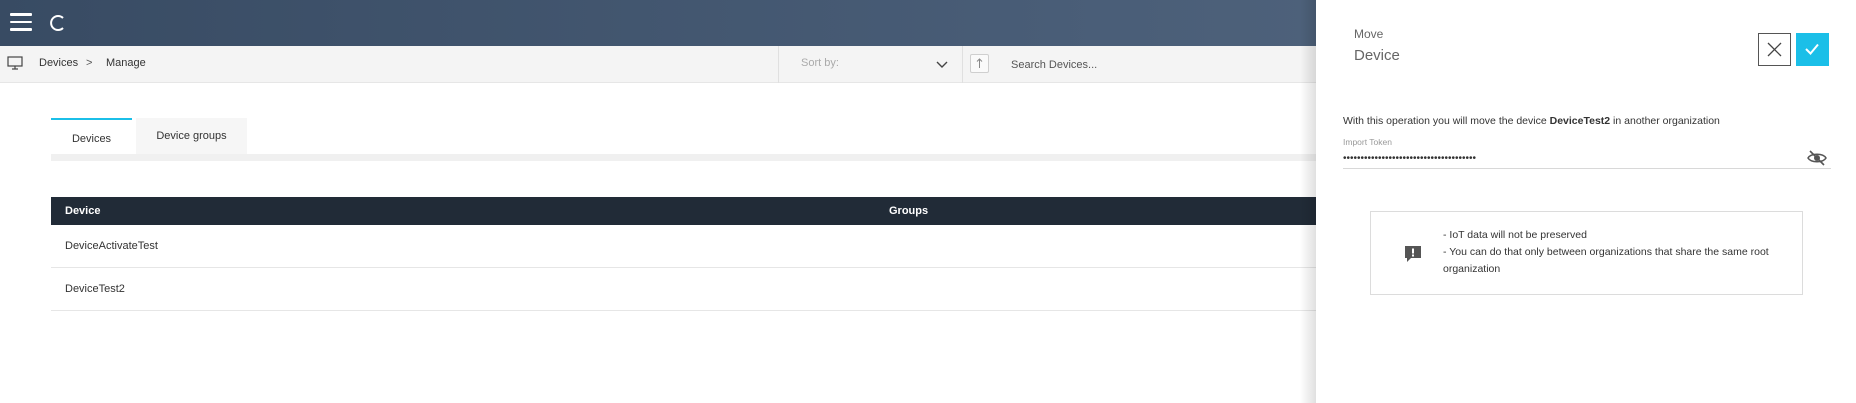 The height and width of the screenshot is (403, 1856). I want to click on panel-shadow, so click(1308, 201).